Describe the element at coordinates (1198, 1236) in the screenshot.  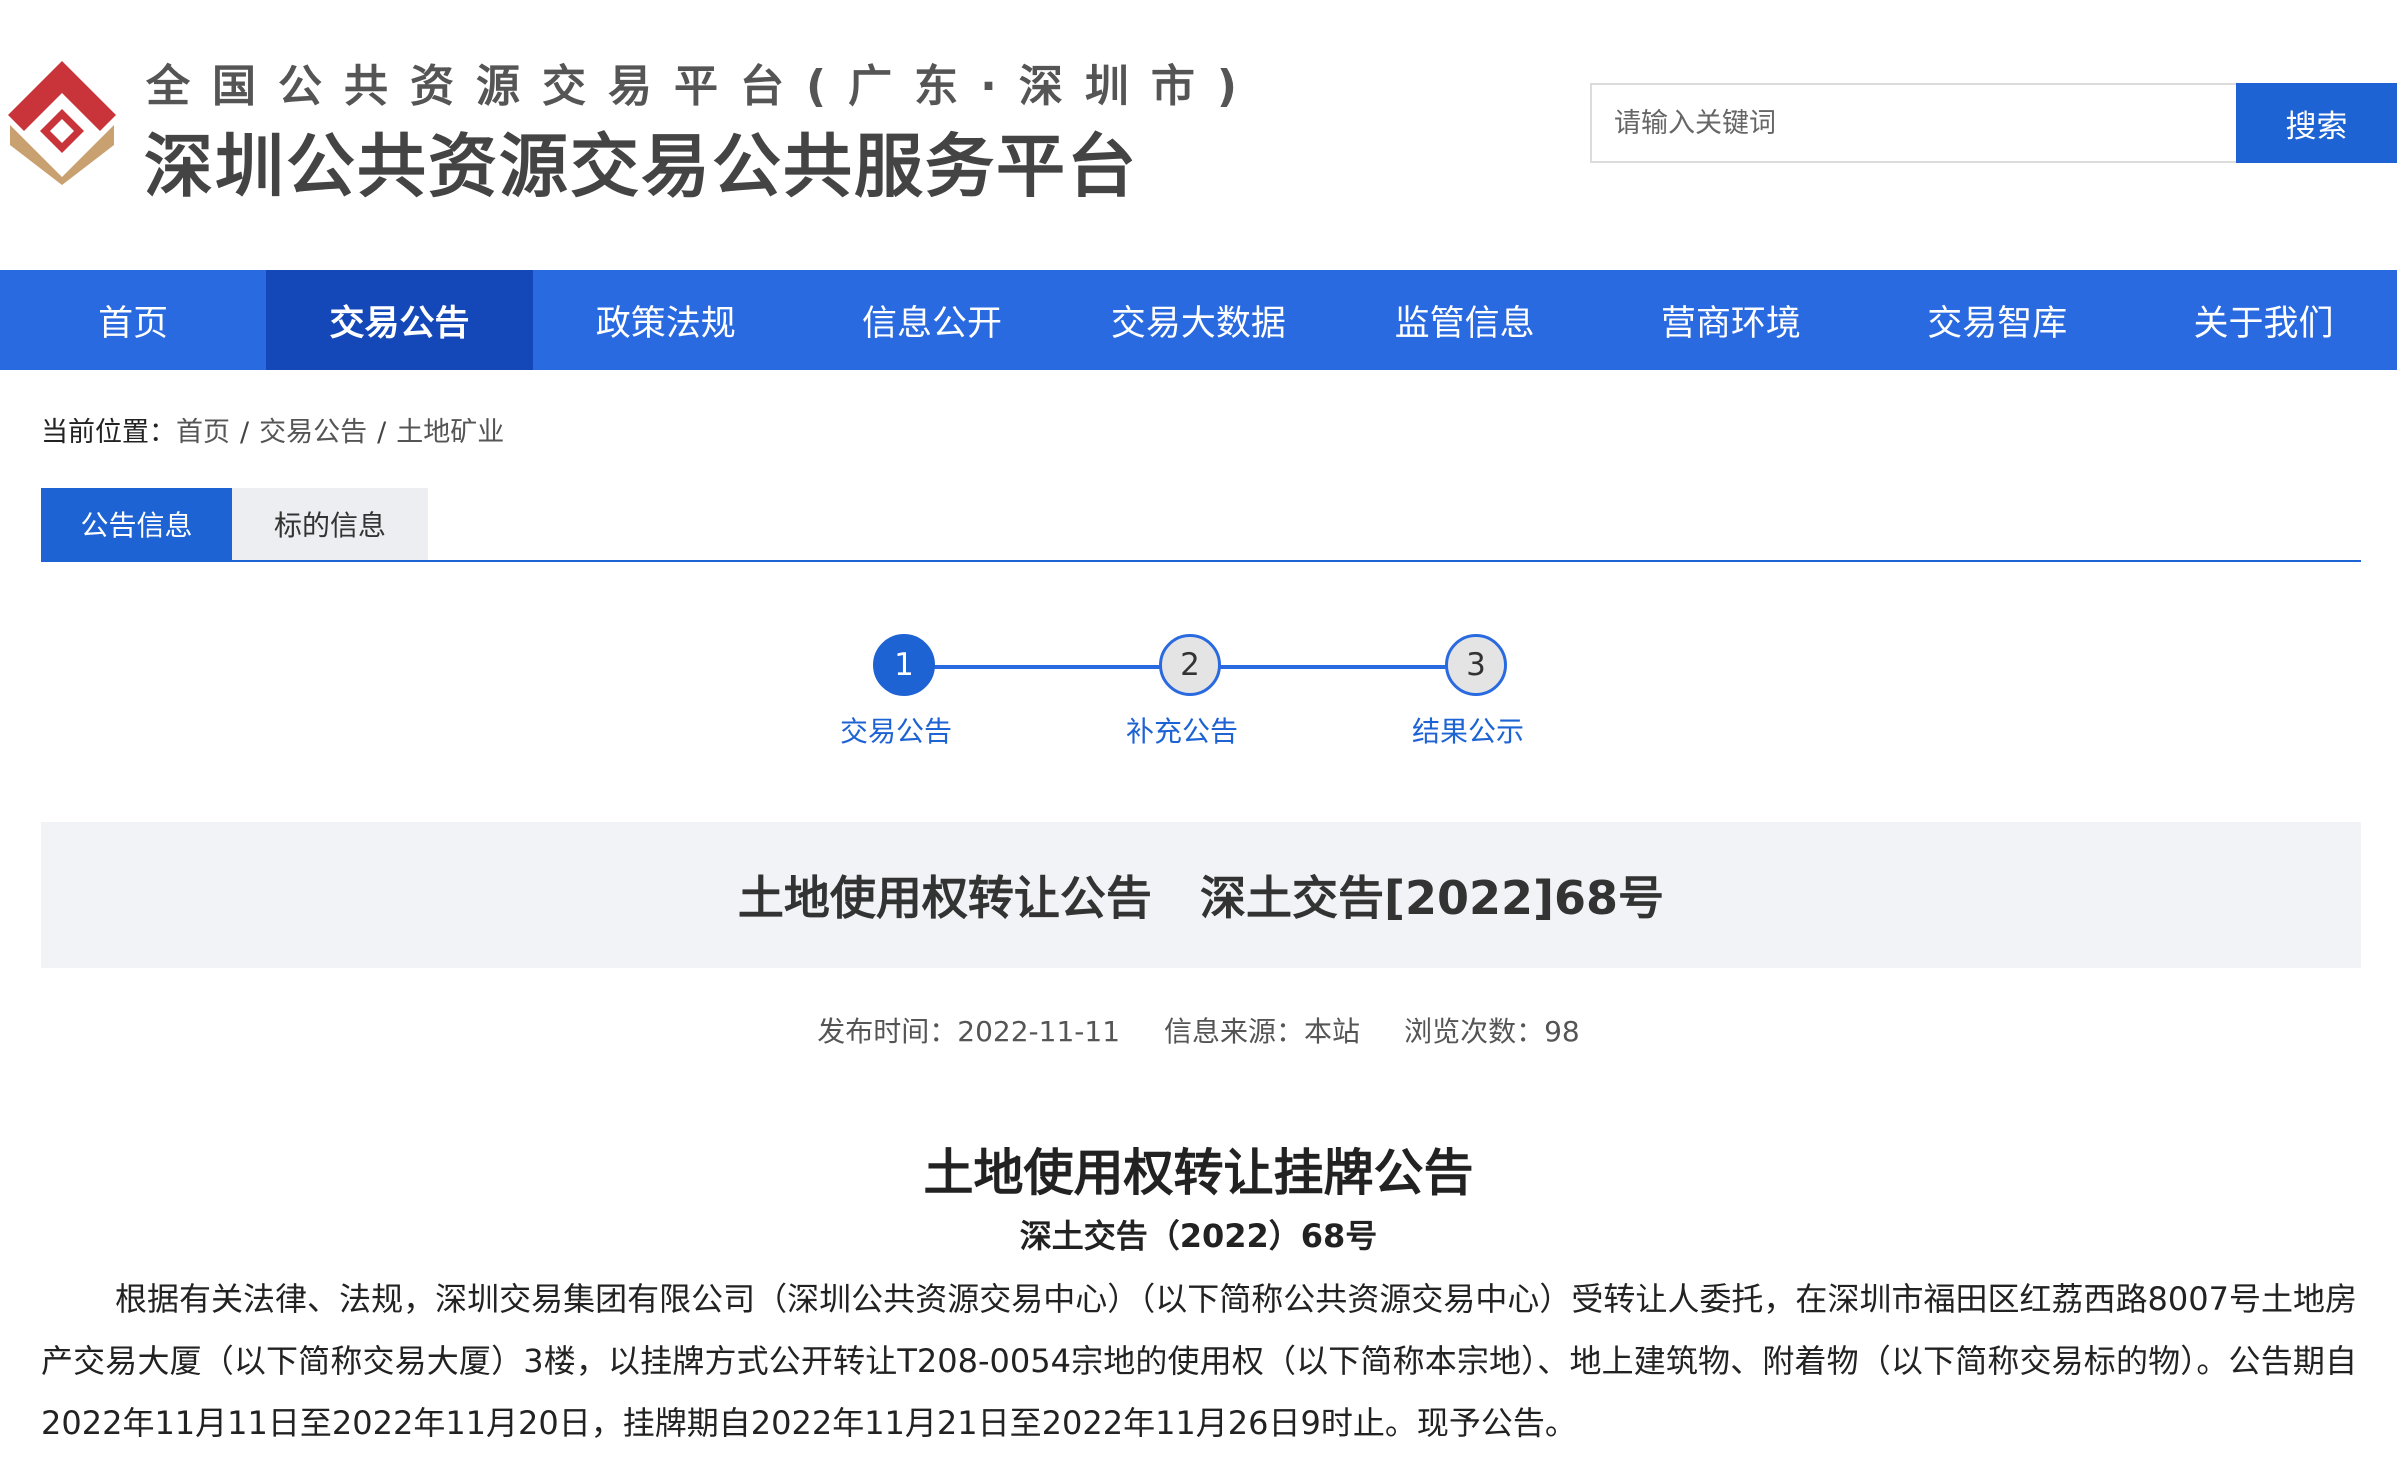
I see `document-number: 深土交告（2022）68号` at that location.